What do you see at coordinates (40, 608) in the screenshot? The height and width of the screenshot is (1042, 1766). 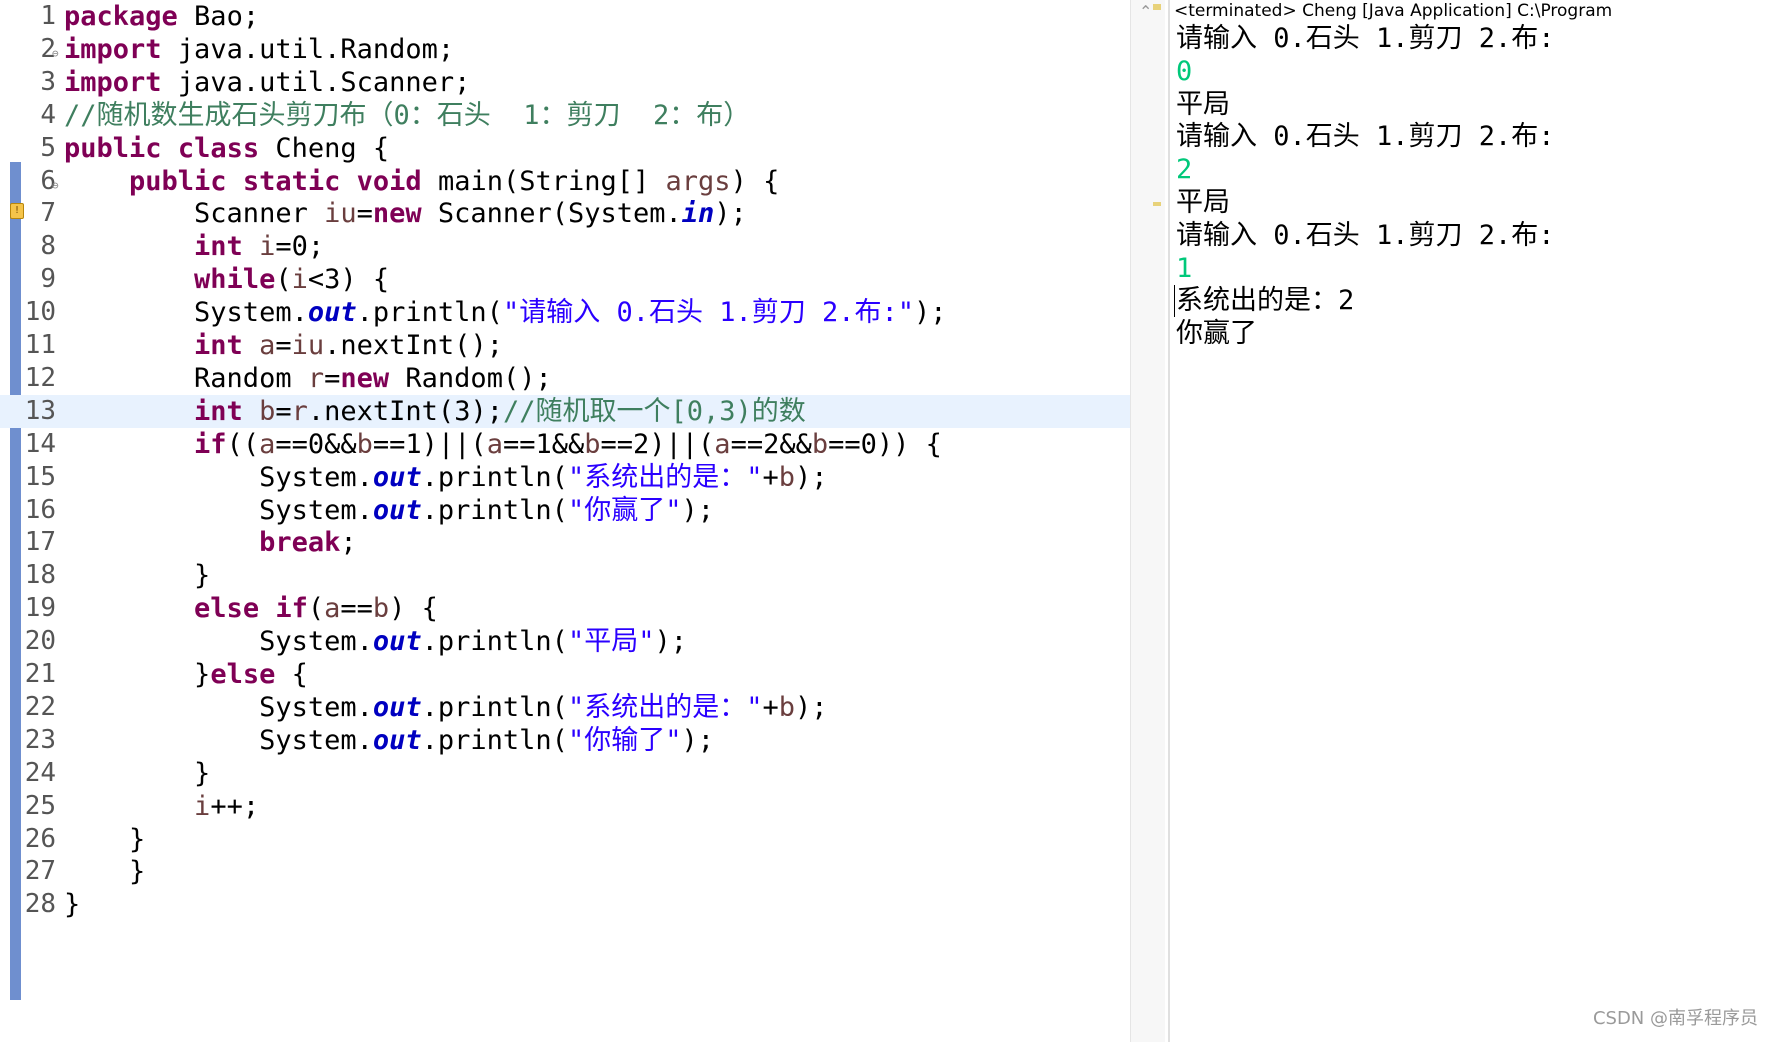 I see `line-number: 19` at bounding box center [40, 608].